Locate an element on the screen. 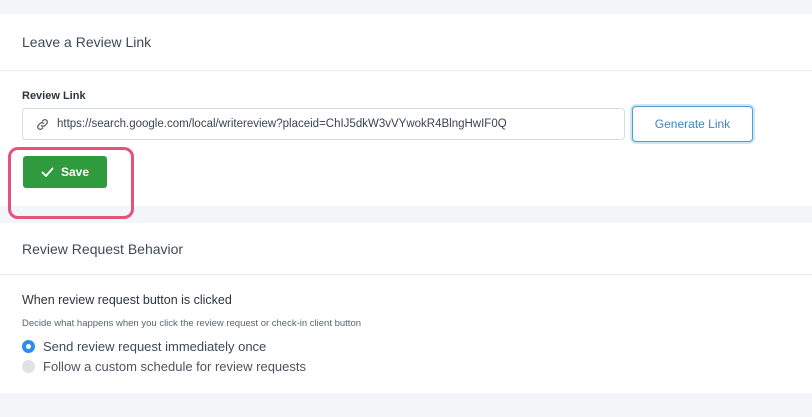  radio-option-label: Send review request immediately once is located at coordinates (155, 346).